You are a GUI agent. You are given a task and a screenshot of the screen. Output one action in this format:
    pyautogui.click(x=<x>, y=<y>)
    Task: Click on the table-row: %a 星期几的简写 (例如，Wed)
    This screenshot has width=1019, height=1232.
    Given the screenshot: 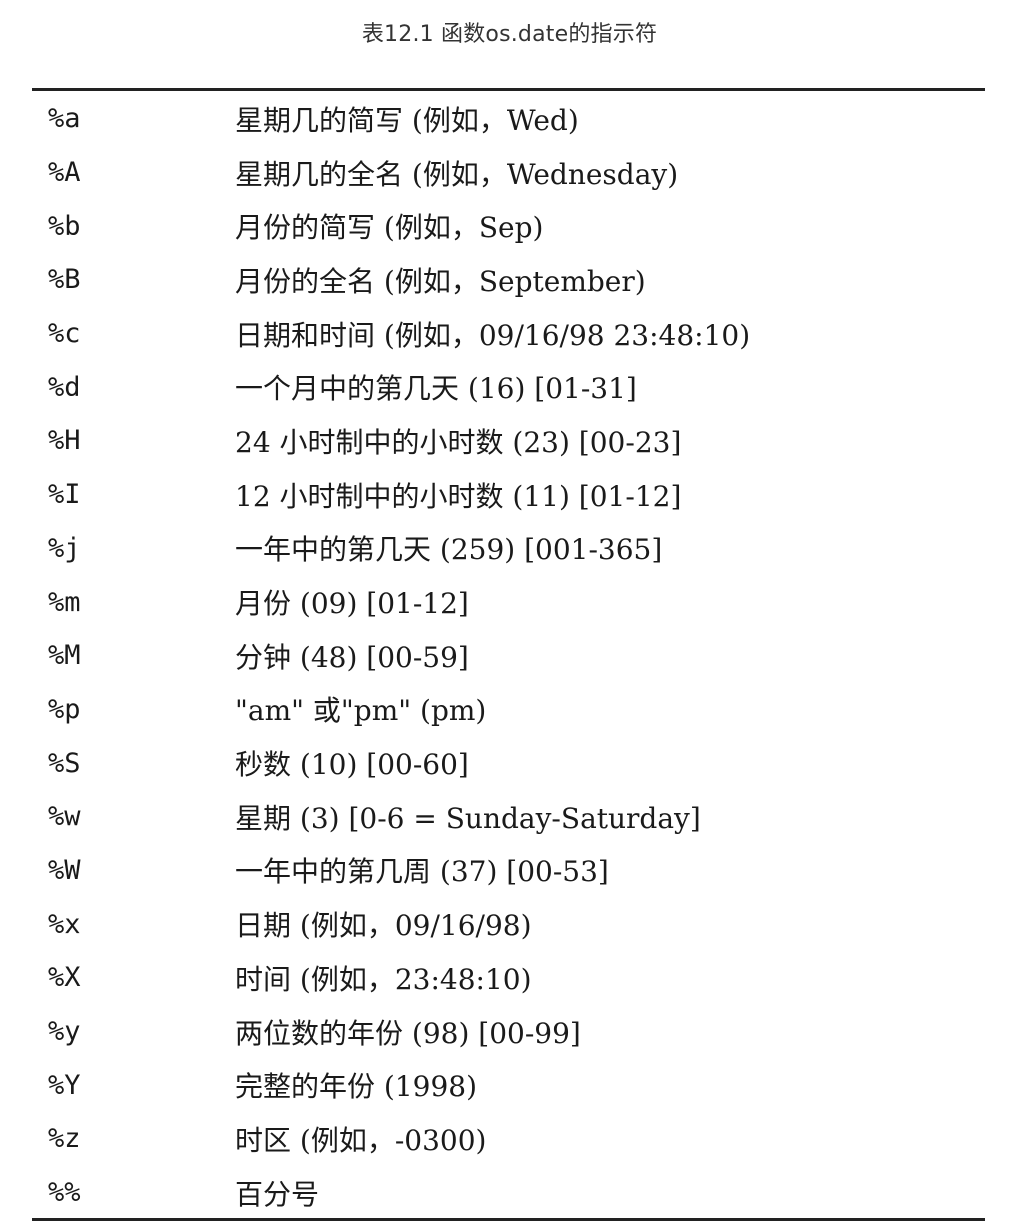 What is the action you would take?
    pyautogui.click(x=513, y=119)
    